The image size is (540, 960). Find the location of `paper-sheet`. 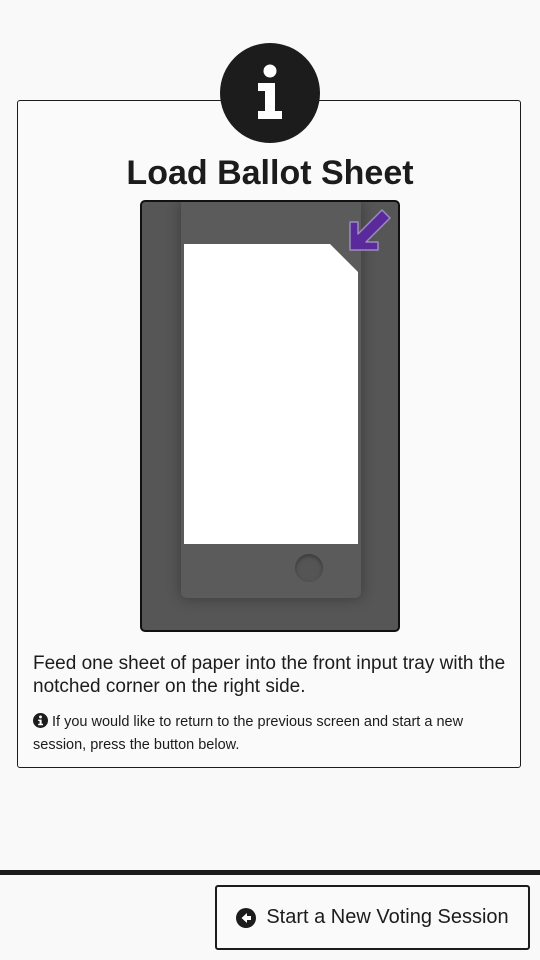

paper-sheet is located at coordinates (271, 394).